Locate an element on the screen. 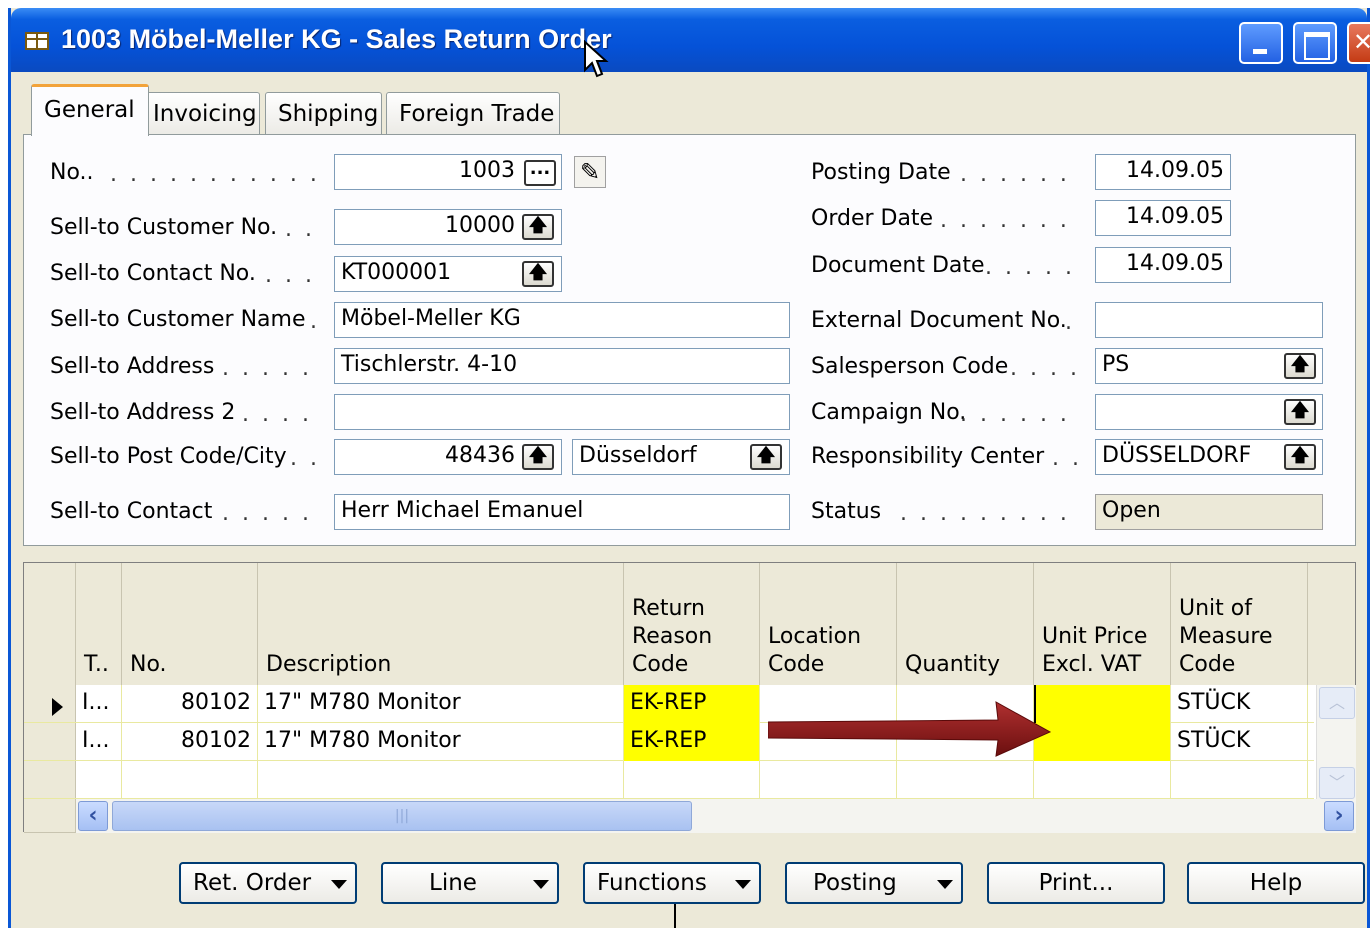 The height and width of the screenshot is (928, 1370). close-button is located at coordinates (1358, 43).